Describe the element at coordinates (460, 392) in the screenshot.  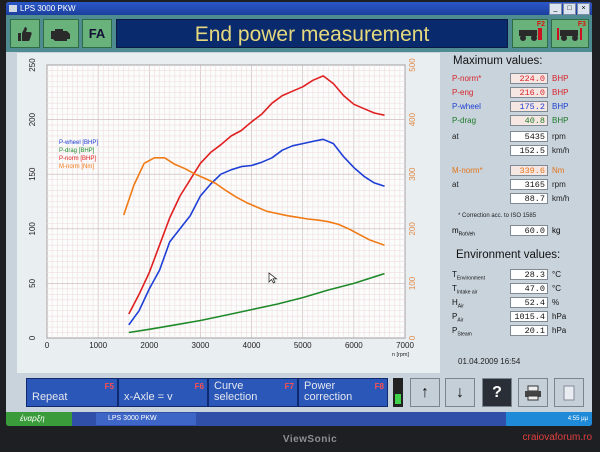
I see `scroll-down-button: ↓` at that location.